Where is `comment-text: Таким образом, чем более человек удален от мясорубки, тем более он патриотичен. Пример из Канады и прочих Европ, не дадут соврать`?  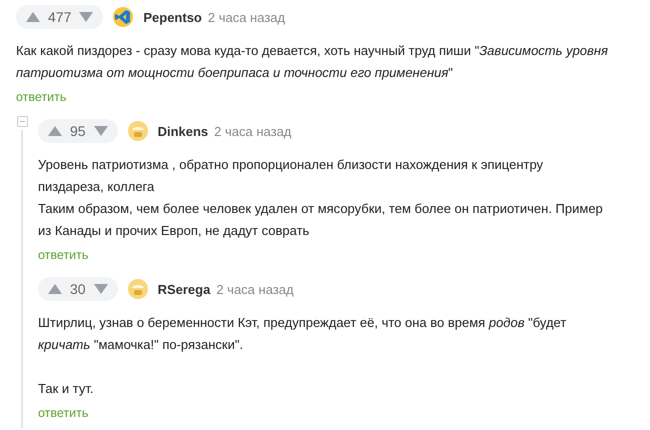
comment-text: Таким образом, чем более человек удален от мясорубки, тем более он патриотичен. Пример из Канады и прочих Европ, не дадут соврать is located at coordinates (321, 220).